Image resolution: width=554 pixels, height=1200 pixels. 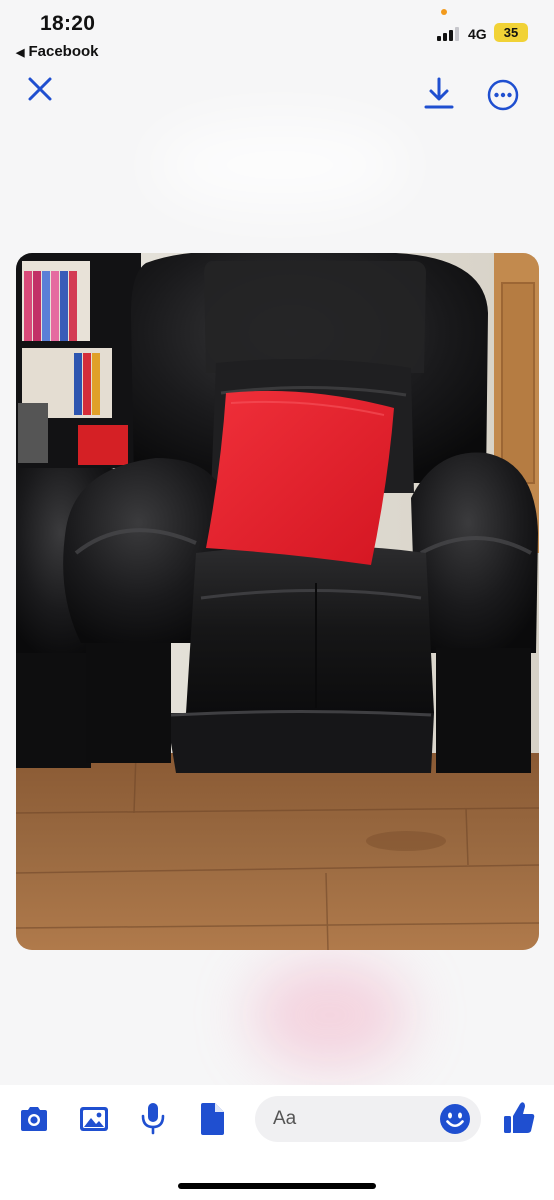 I want to click on more-options-icon, so click(x=503, y=95).